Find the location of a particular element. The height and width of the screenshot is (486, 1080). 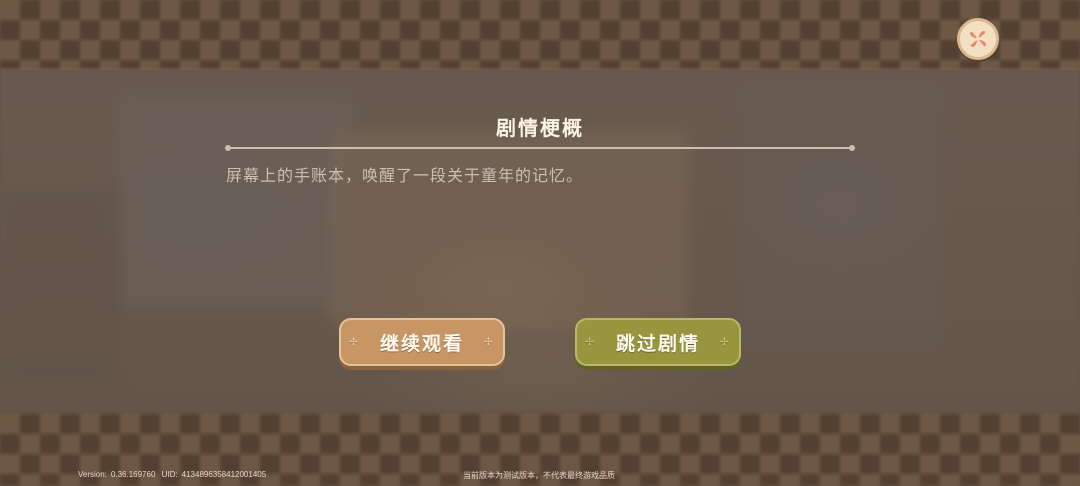

version-value: 0.36.169760 is located at coordinates (133, 474).